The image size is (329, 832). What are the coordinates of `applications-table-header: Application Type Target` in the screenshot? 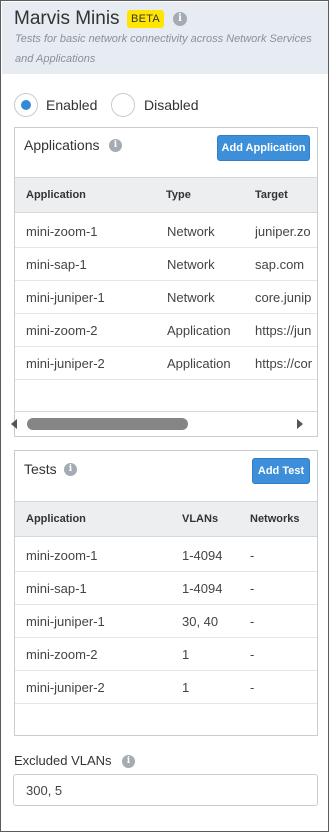 It's located at (166, 195).